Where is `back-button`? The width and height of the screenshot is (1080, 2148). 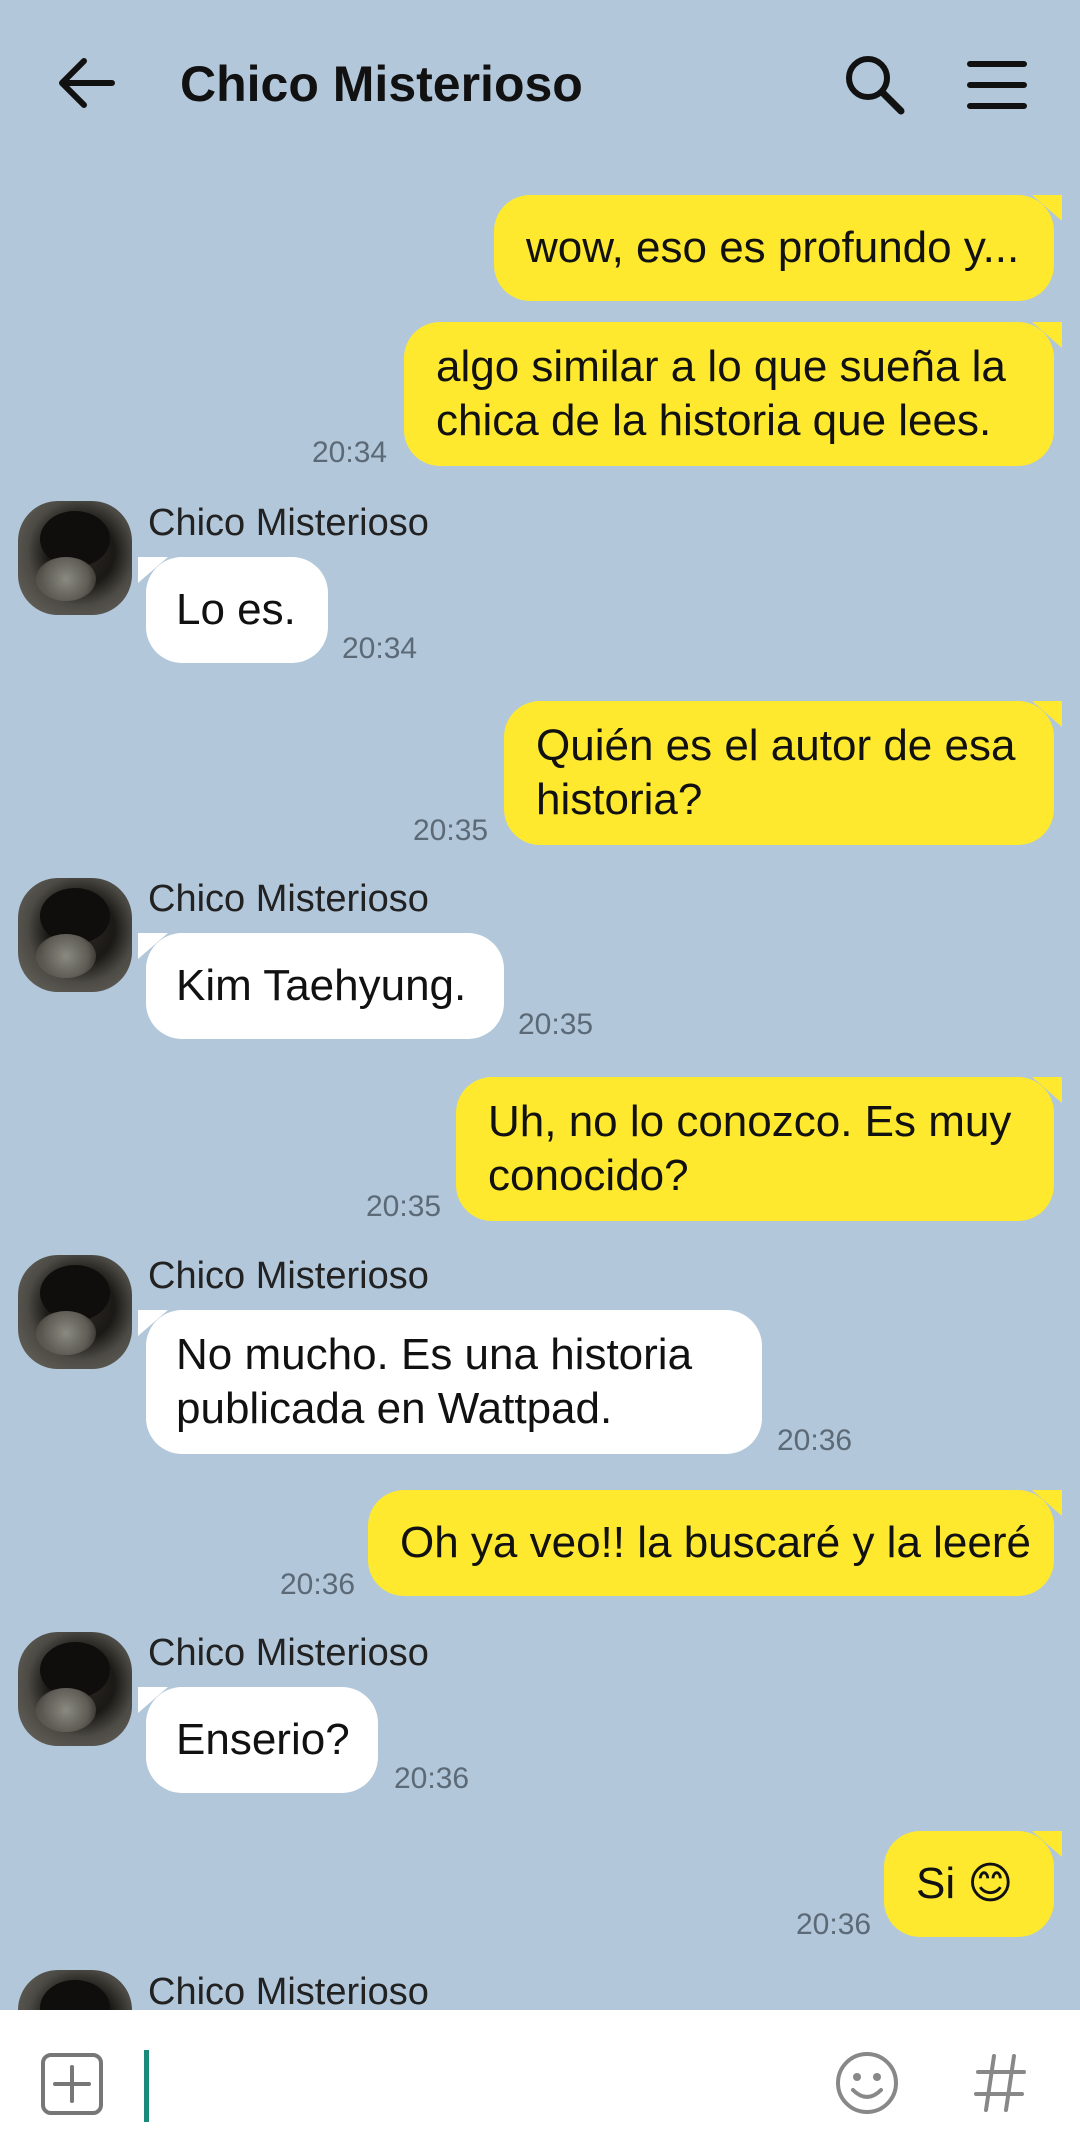 back-button is located at coordinates (87, 83).